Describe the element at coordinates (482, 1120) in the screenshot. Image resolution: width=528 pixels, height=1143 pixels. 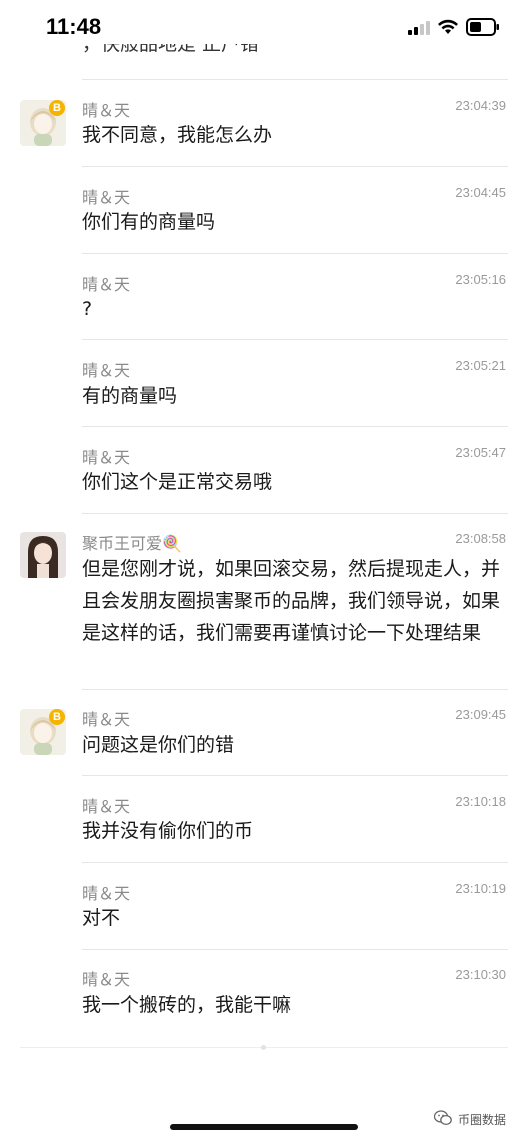
I see `watermark-text: 币圈数据` at that location.